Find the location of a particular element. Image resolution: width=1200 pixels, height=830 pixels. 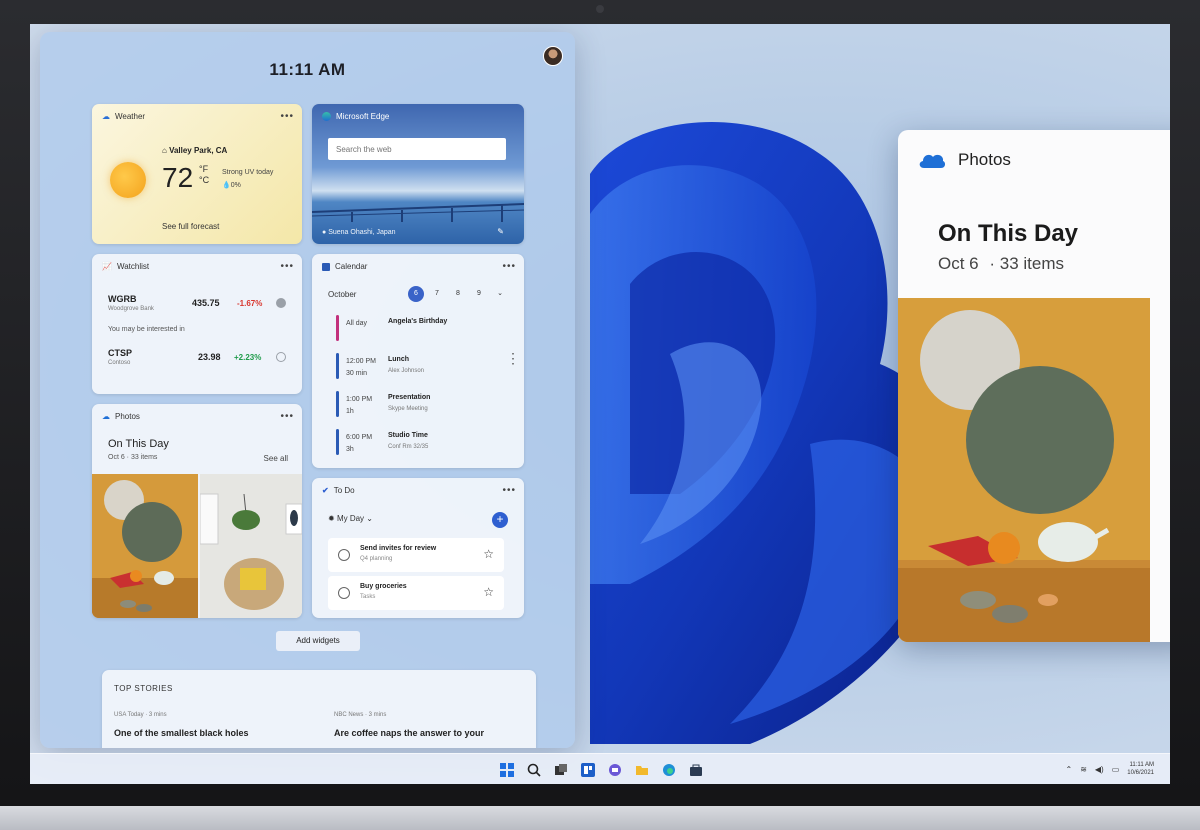

weather-header: ☁ Weather is located at coordinates (123, 116).